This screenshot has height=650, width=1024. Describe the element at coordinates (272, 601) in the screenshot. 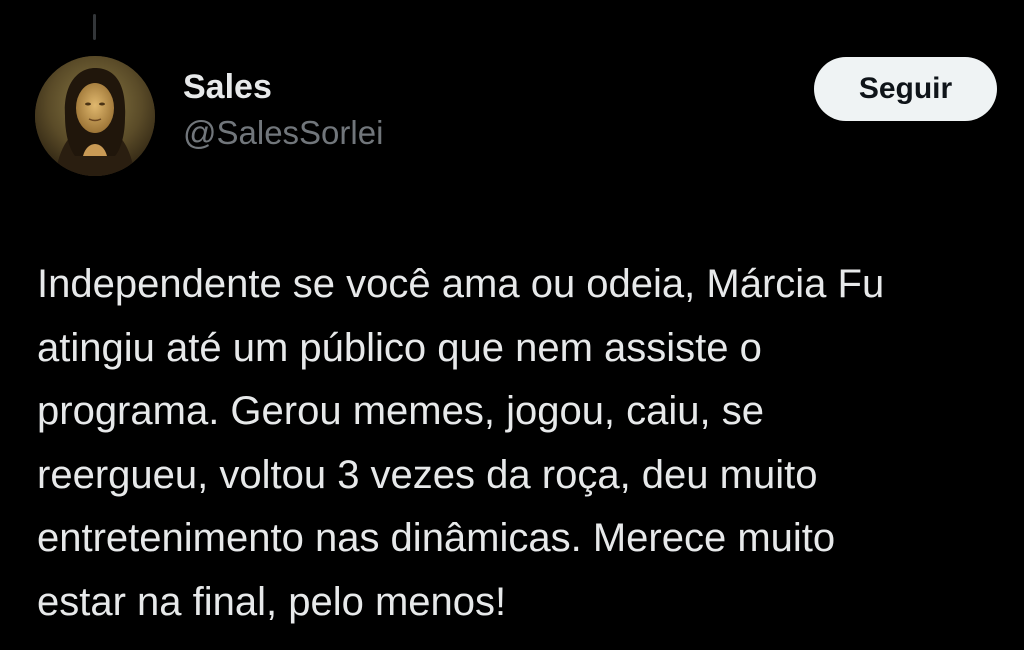

I see `tweet-text-line: estar na final, pelo menos!` at that location.